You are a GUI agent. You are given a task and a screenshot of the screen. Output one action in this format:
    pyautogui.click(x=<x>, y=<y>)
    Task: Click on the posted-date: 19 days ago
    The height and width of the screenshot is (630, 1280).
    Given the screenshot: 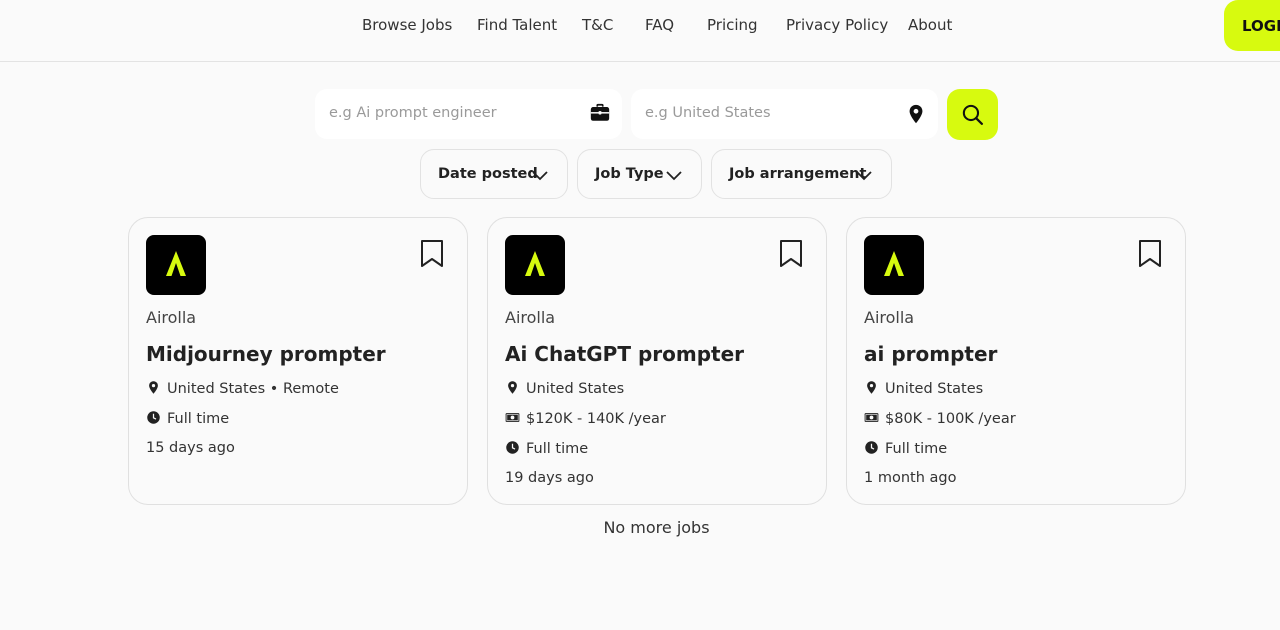 What is the action you would take?
    pyautogui.click(x=549, y=478)
    